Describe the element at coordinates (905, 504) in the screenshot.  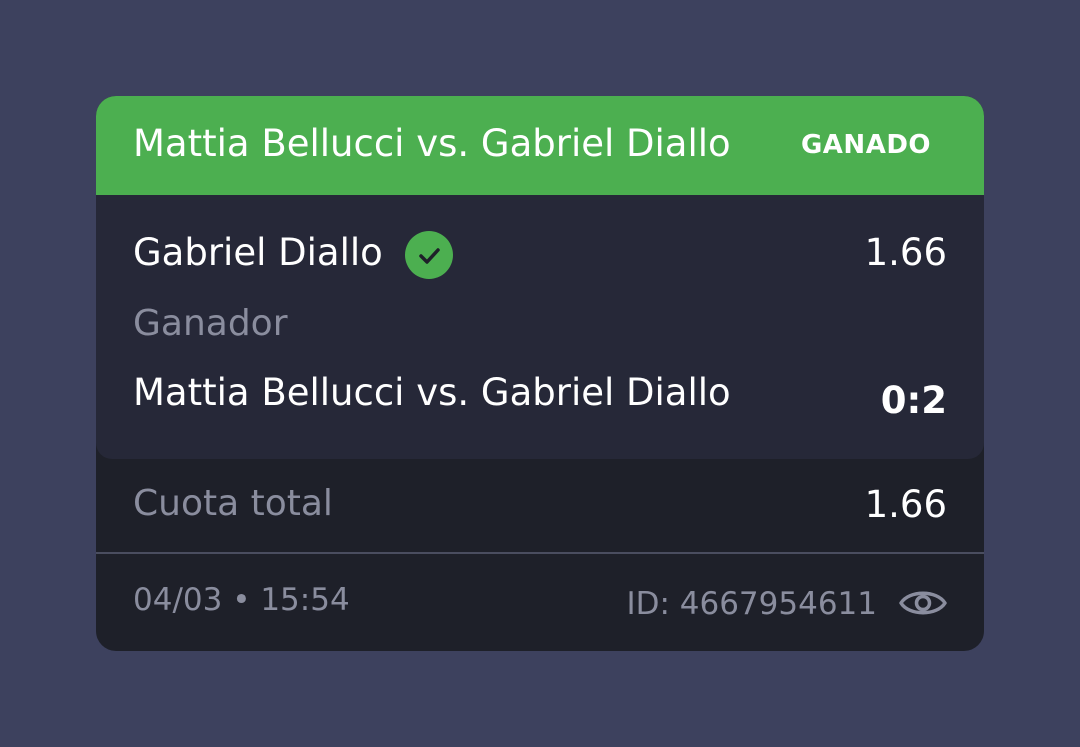
I see `total-odds-value: 1.66` at that location.